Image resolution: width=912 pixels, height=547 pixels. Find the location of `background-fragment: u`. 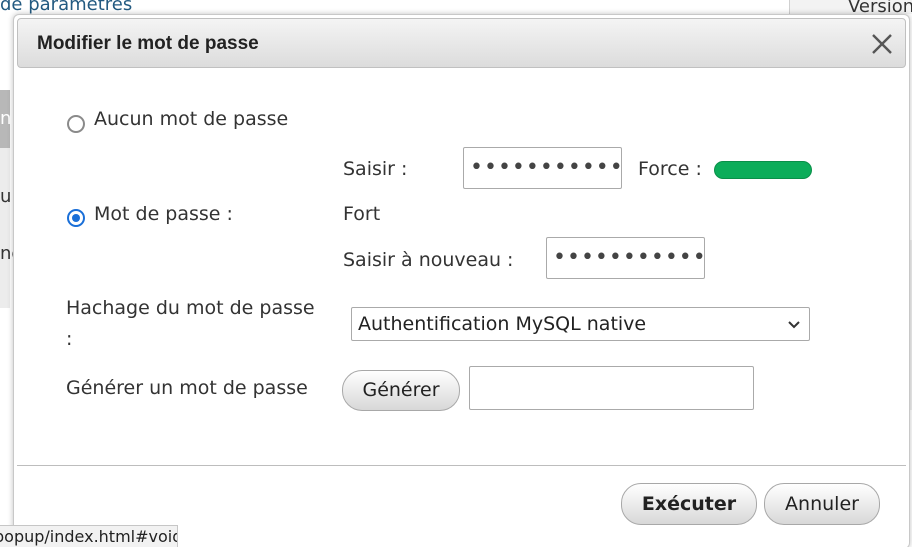

background-fragment: u is located at coordinates (6, 196).